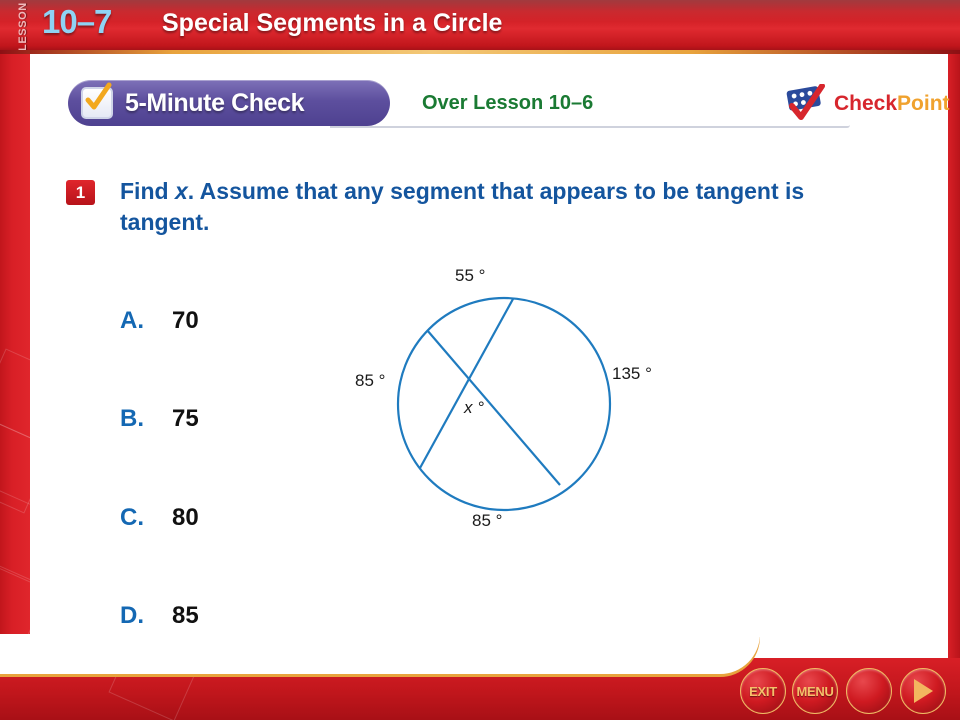  Describe the element at coordinates (380, 654) in the screenshot. I see `bottom-white-curve` at that location.